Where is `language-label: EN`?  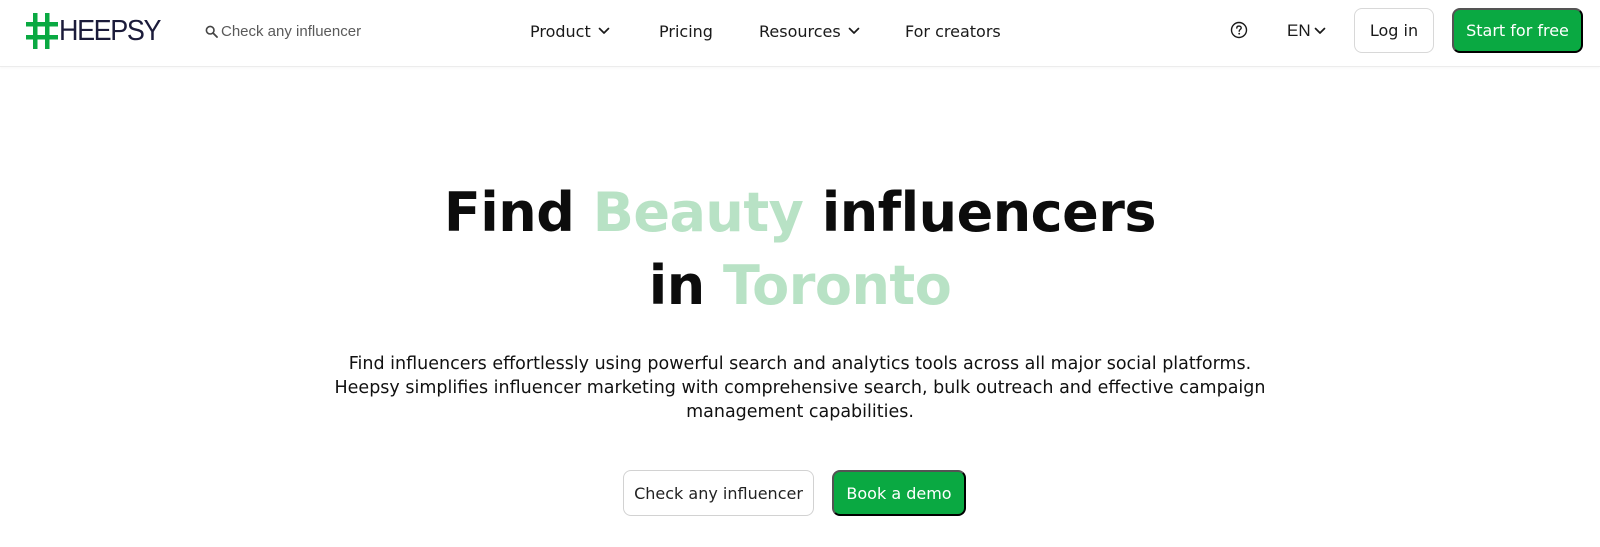
language-label: EN is located at coordinates (1299, 30).